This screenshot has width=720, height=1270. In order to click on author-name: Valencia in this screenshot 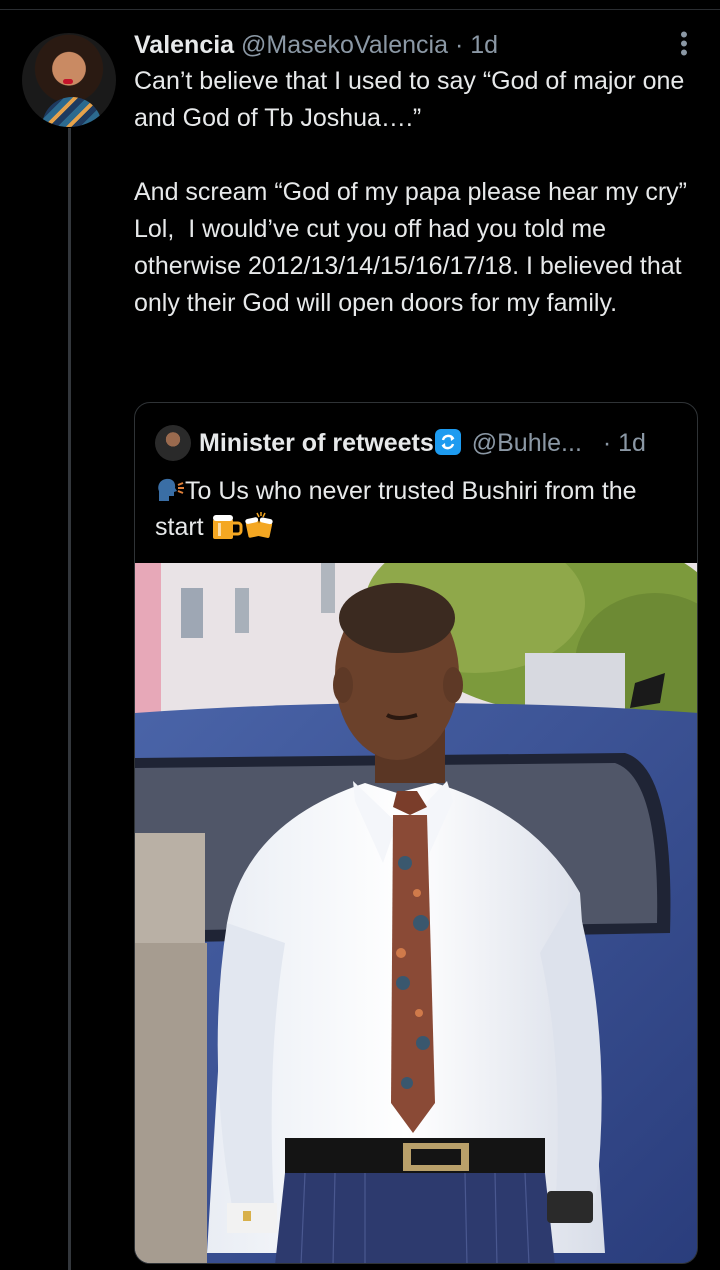, I will do `click(184, 45)`.